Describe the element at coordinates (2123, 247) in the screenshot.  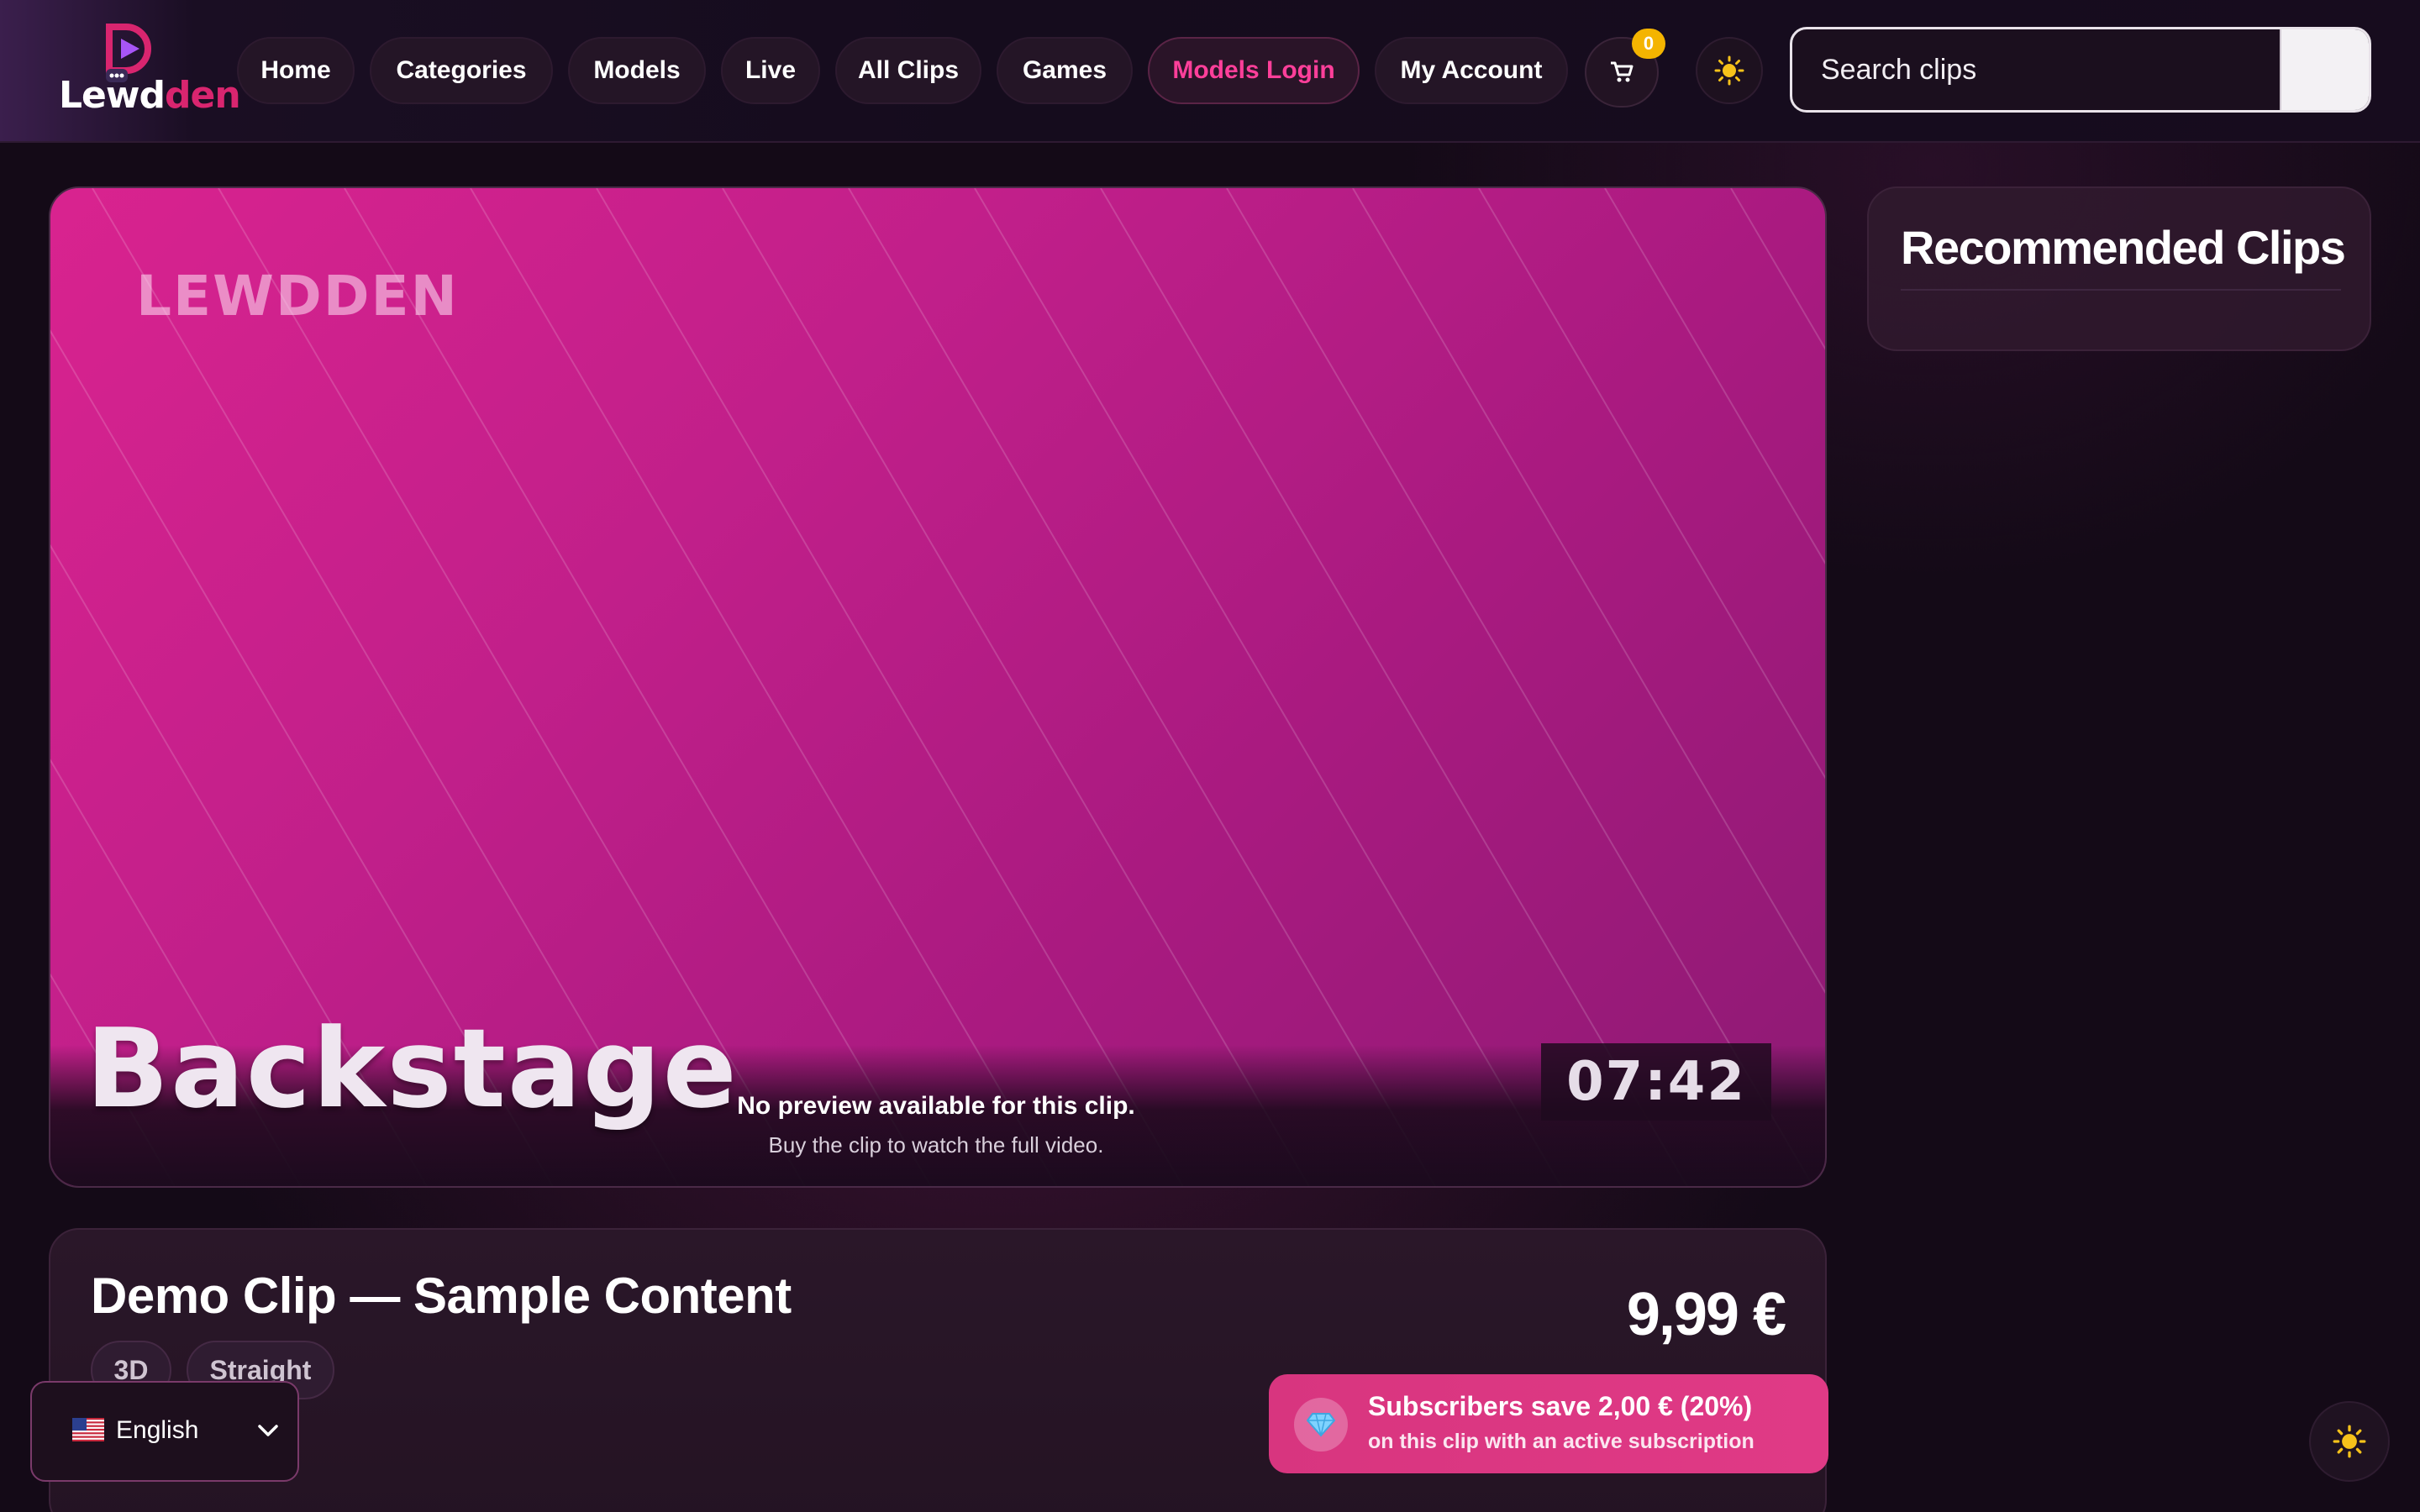
I see `recommended-title: Recommended Clips` at that location.